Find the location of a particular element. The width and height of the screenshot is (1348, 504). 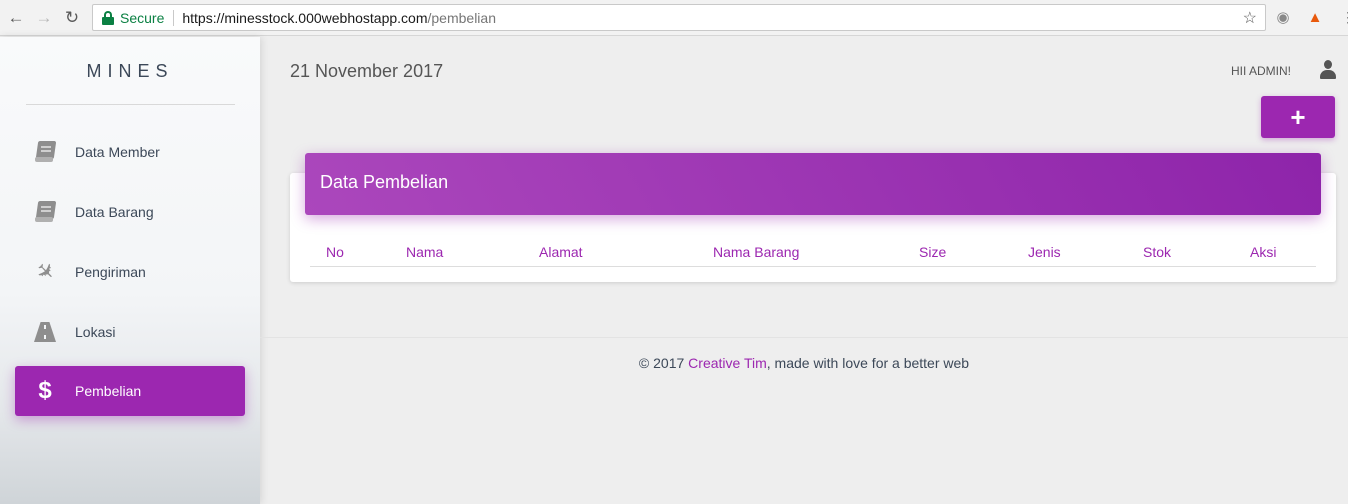

sidebar-item-label: Data Barang is located at coordinates (114, 212).